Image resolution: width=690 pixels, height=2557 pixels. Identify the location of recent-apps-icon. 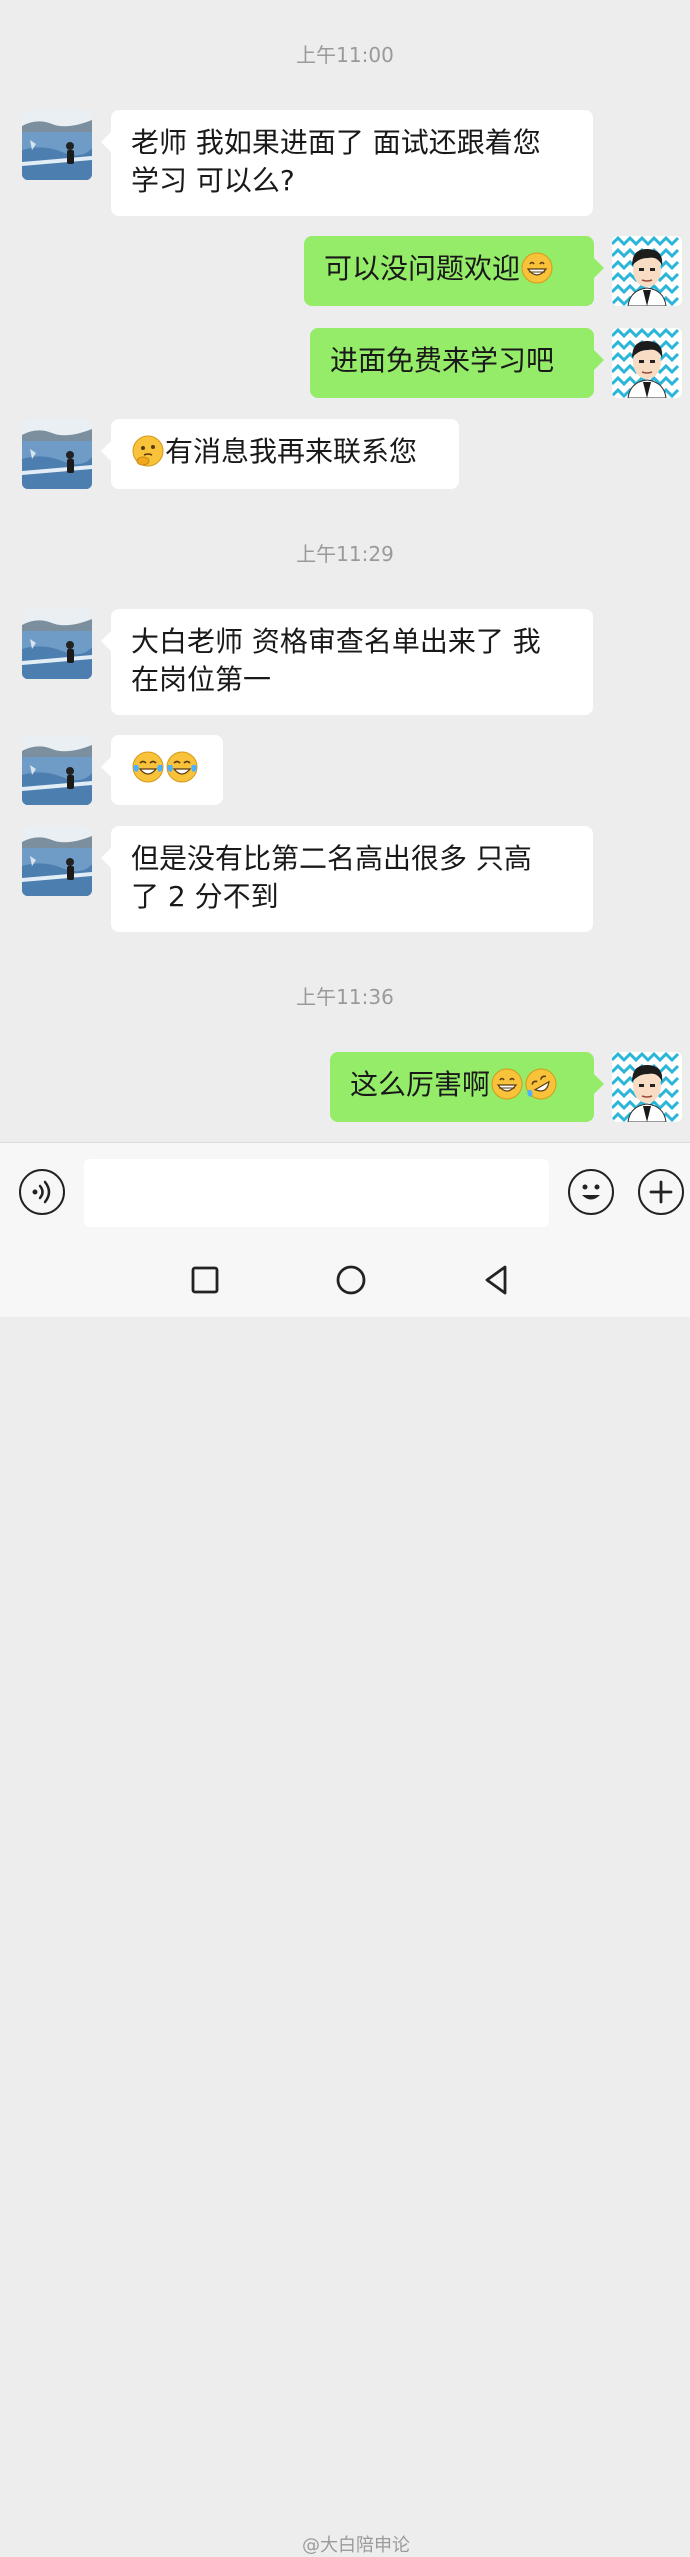
(205, 1280).